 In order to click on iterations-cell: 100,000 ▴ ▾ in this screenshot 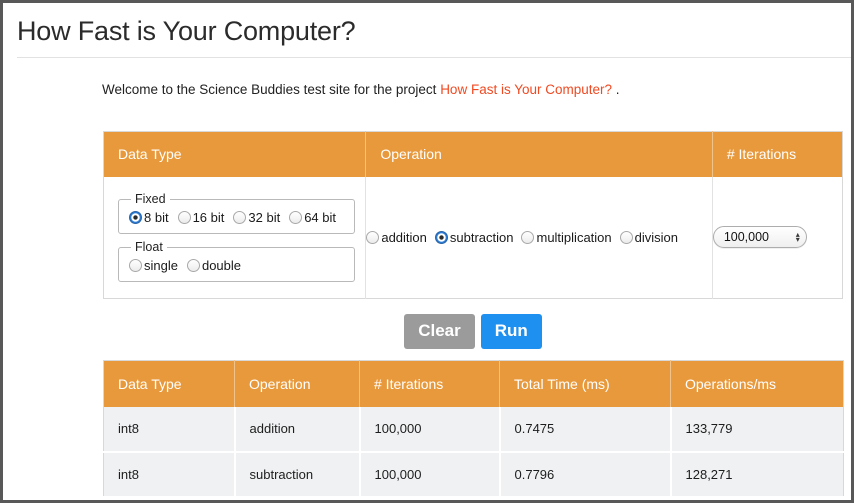, I will do `click(777, 237)`.